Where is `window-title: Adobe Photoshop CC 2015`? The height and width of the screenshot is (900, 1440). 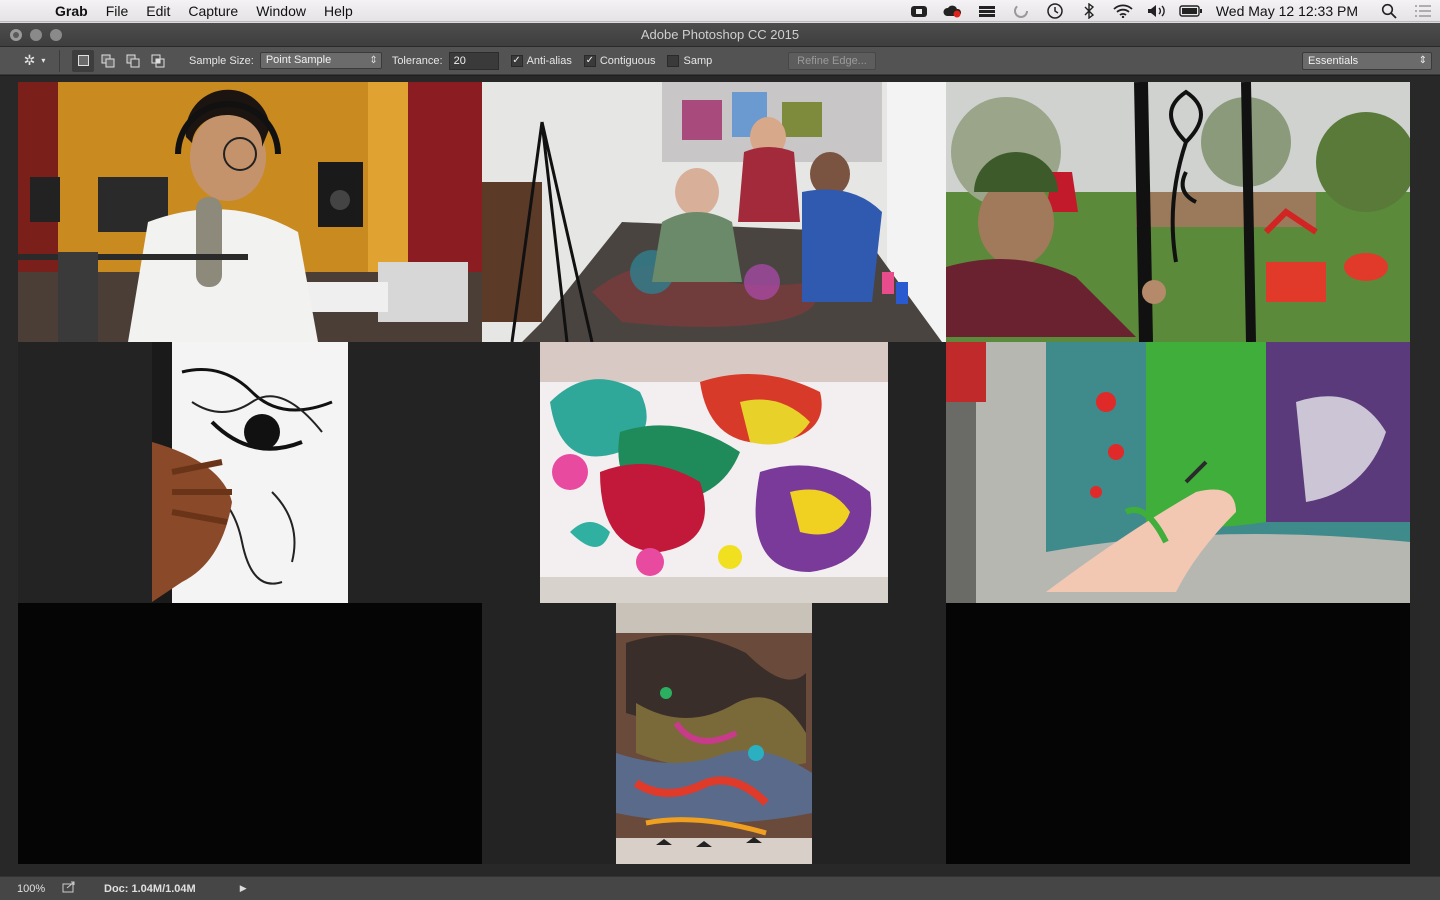 window-title: Adobe Photoshop CC 2015 is located at coordinates (720, 34).